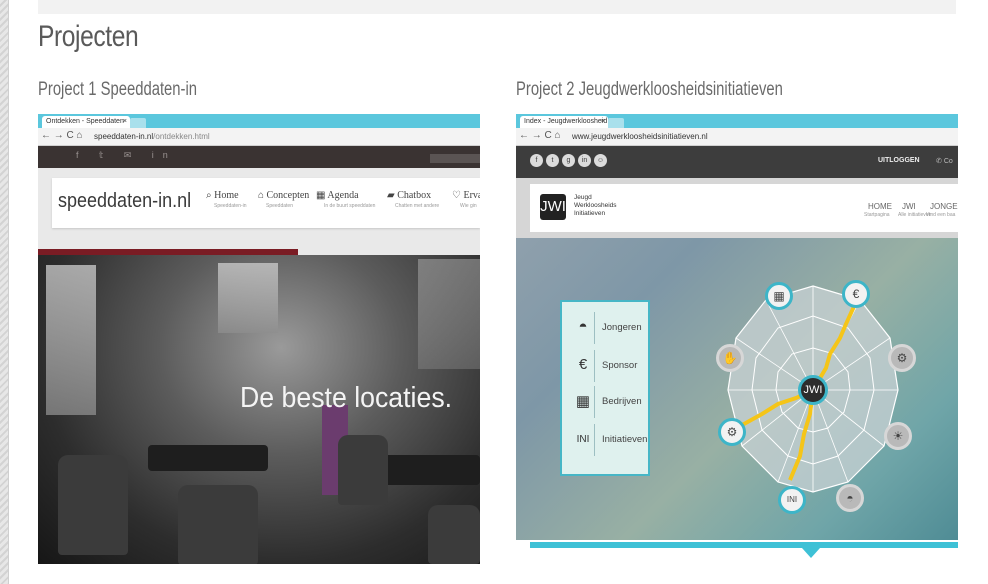 The width and height of the screenshot is (988, 584). What do you see at coordinates (343, 195) in the screenshot?
I see `site-nav-label: Agenda` at bounding box center [343, 195].